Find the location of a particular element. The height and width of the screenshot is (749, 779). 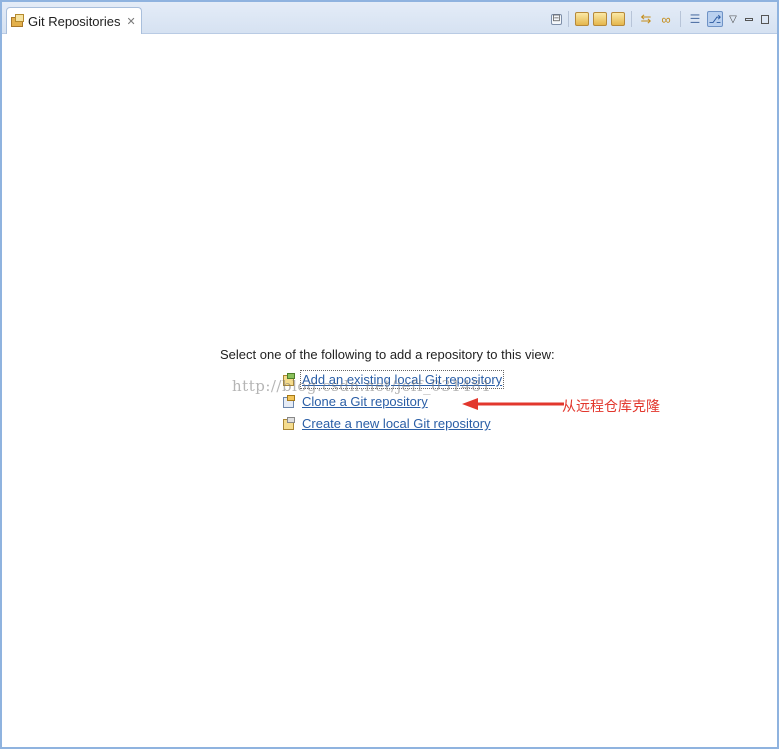

tab-git-repositories: Git Repositories ✕ is located at coordinates (74, 20).